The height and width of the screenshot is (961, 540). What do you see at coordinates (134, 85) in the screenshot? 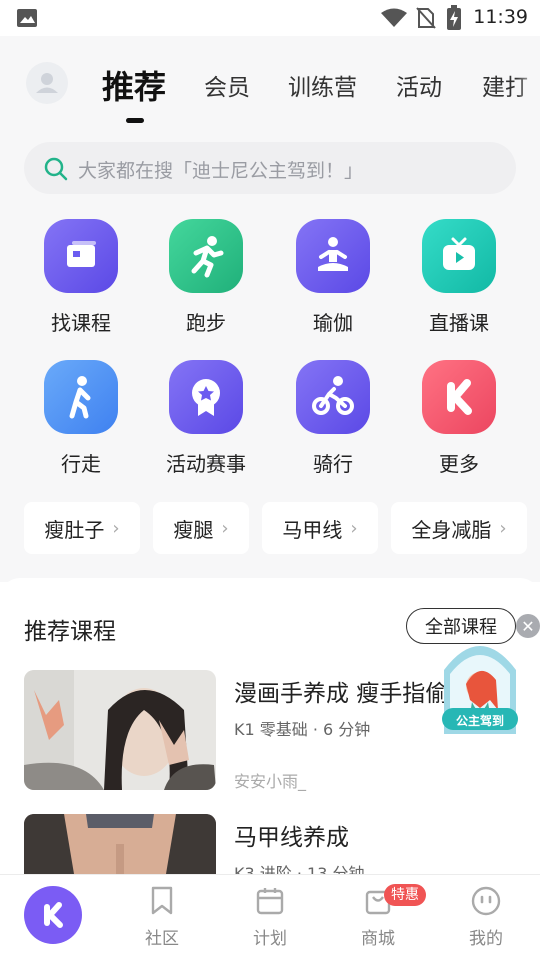
I see `tab-recommend: 推荐` at bounding box center [134, 85].